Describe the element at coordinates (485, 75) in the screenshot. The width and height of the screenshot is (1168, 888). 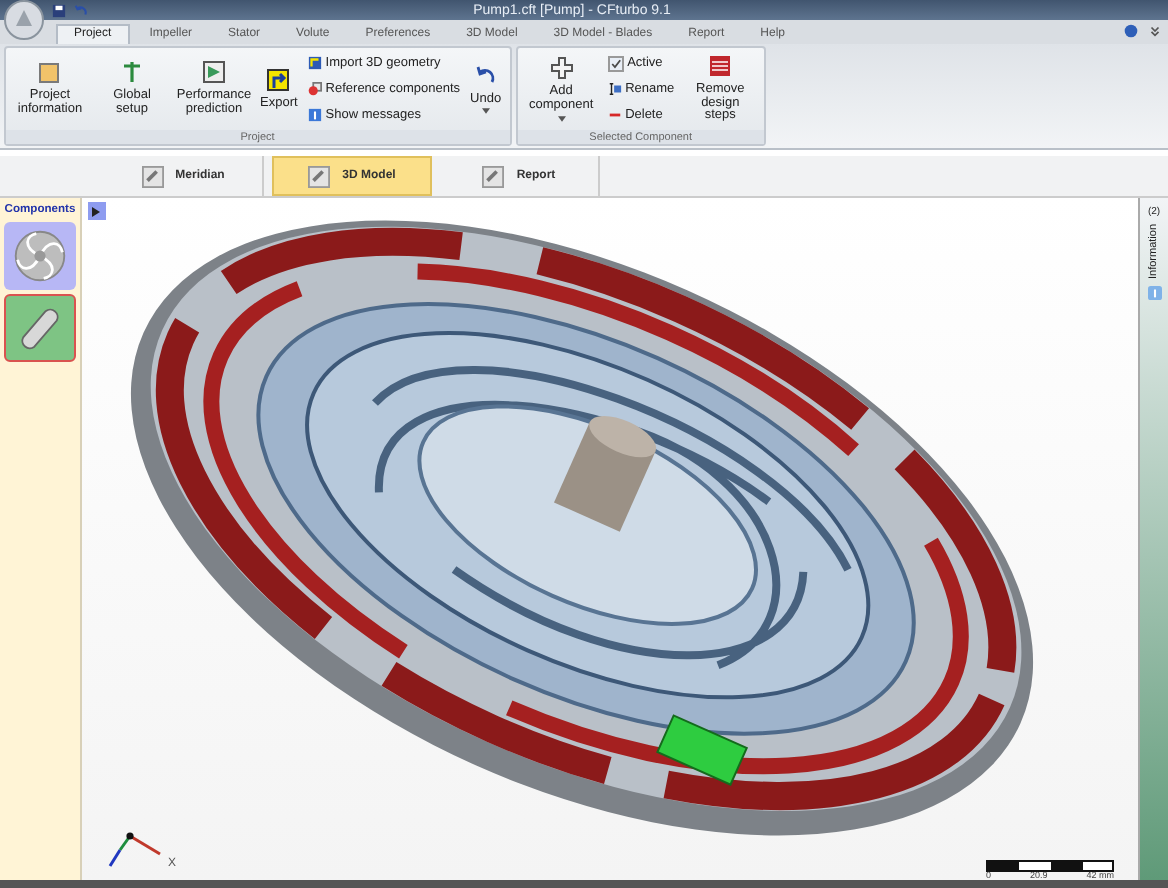
I see `undo-icon` at that location.